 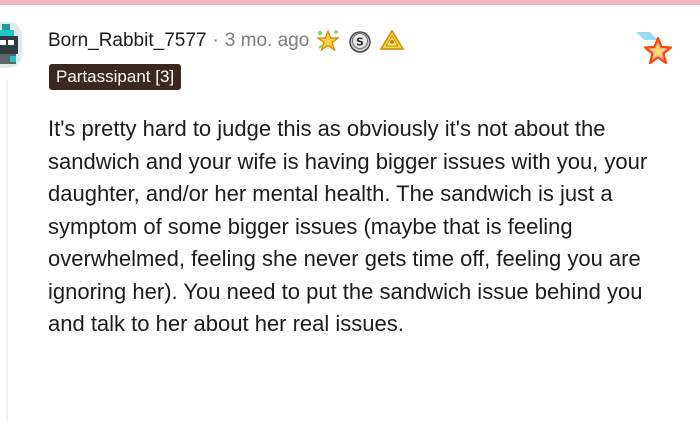 I want to click on avatar, so click(x=11, y=45).